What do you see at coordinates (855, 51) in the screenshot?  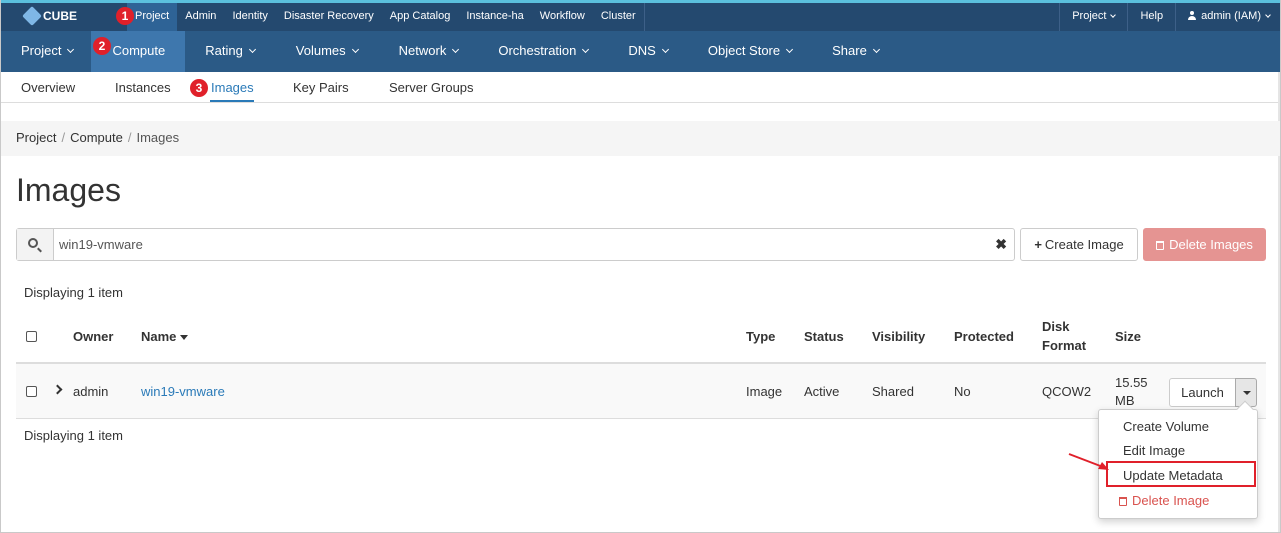 I see `section-nav-share: Share` at bounding box center [855, 51].